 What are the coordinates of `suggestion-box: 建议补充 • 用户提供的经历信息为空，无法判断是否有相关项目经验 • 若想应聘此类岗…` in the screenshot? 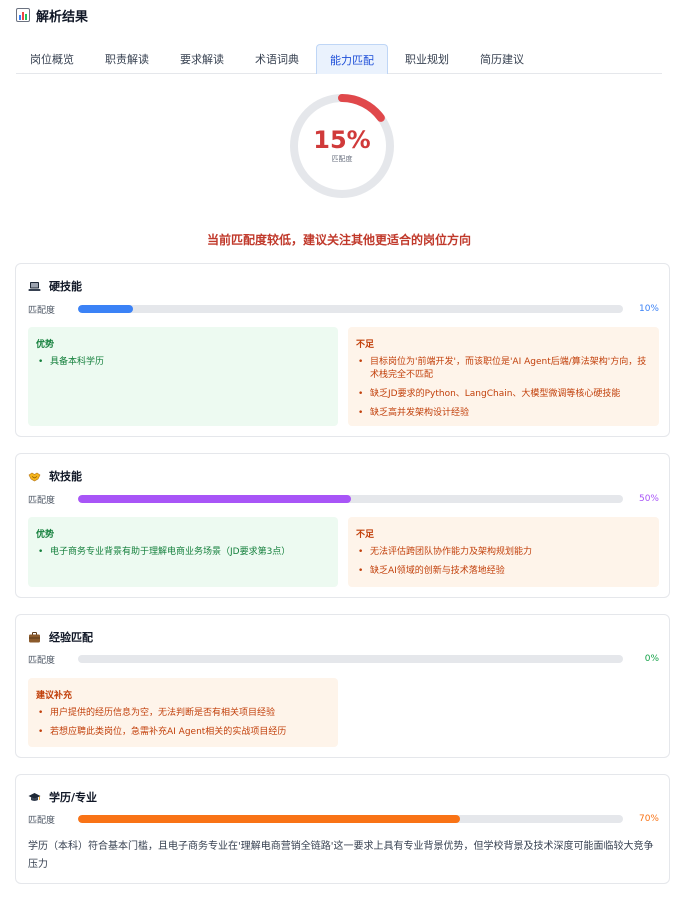 It's located at (183, 712).